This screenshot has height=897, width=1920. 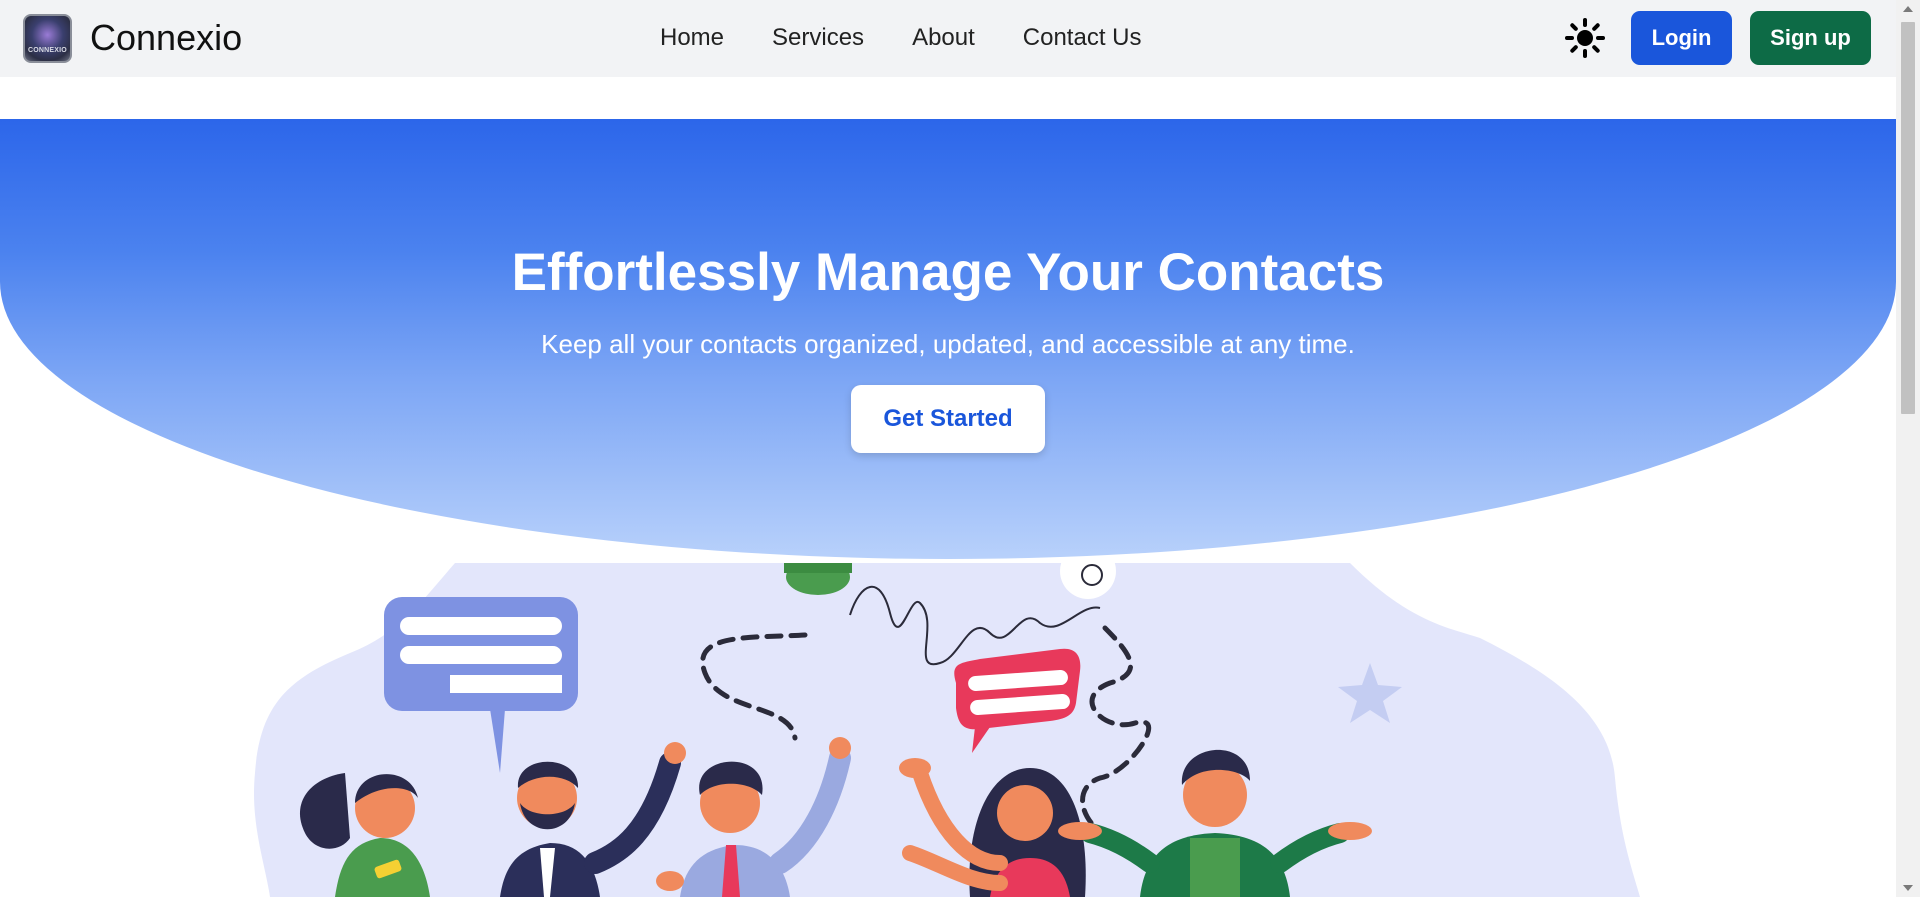 I want to click on nav-link-about: About, so click(x=943, y=38).